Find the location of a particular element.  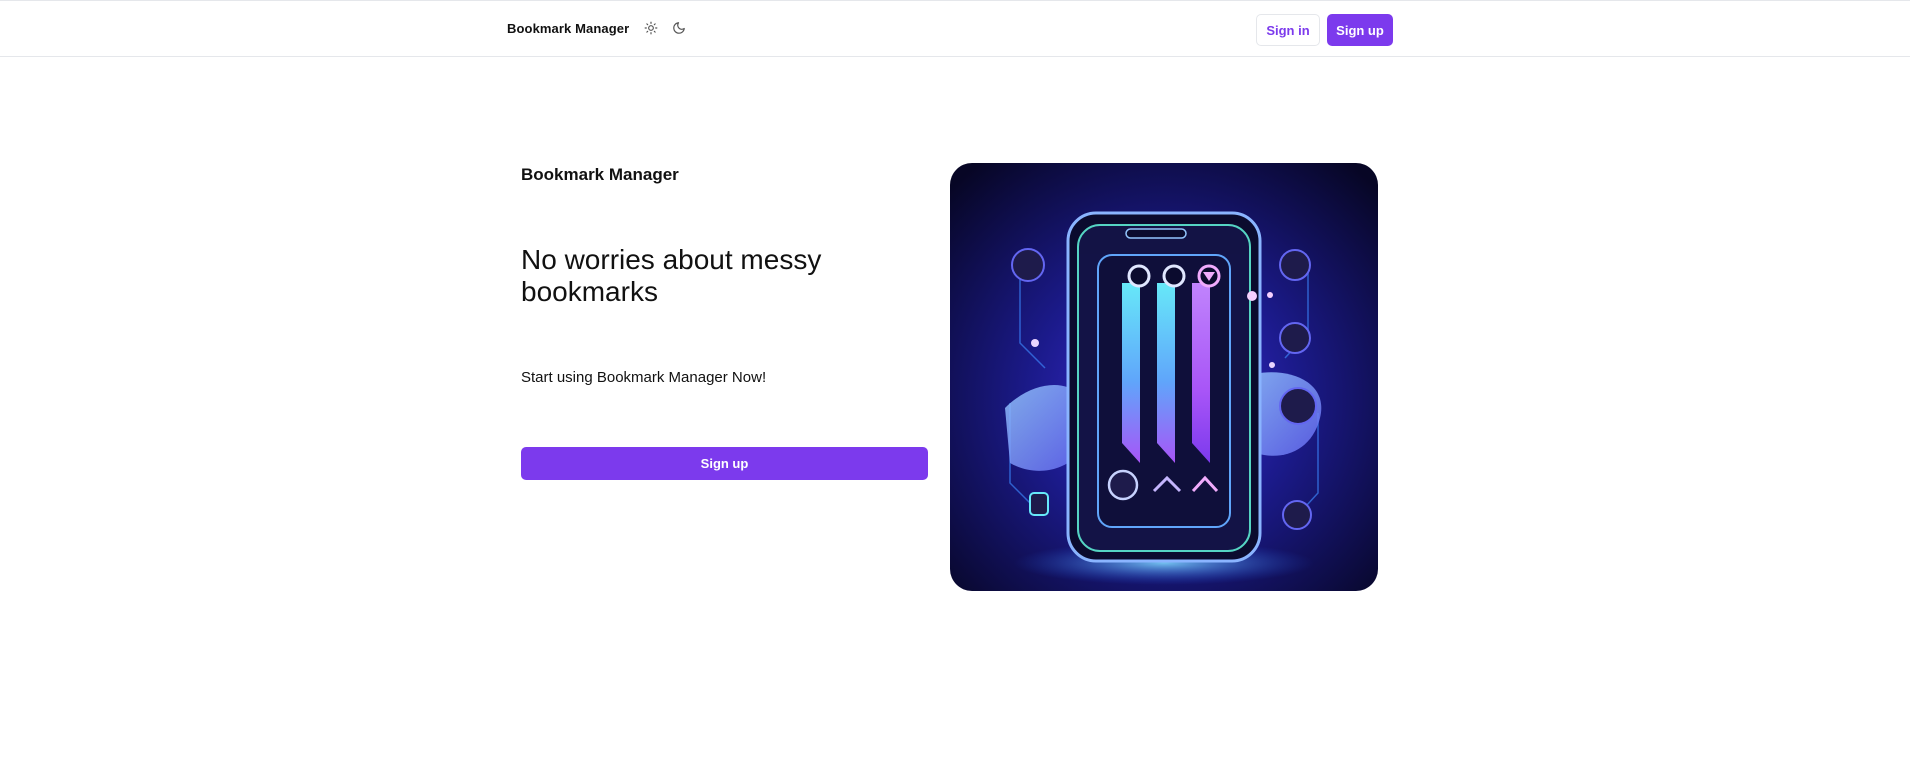

moon-icon is located at coordinates (679, 28).